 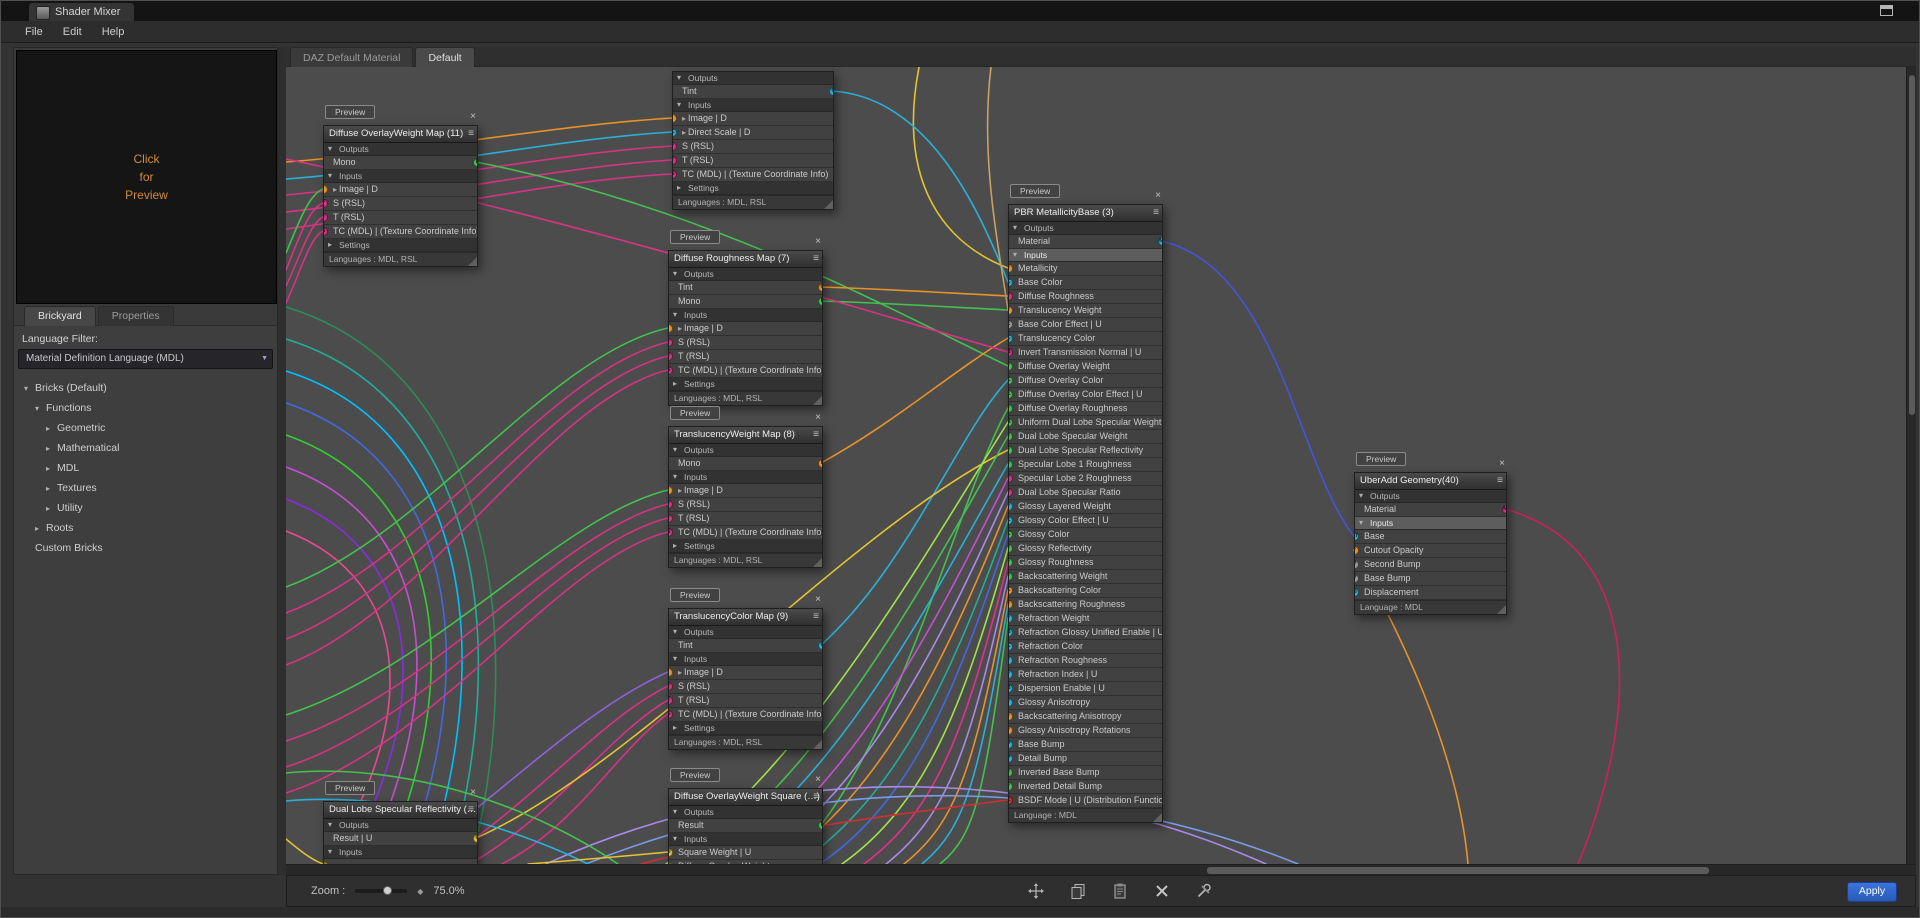 What do you see at coordinates (381, 890) in the screenshot?
I see `zoom-slider` at bounding box center [381, 890].